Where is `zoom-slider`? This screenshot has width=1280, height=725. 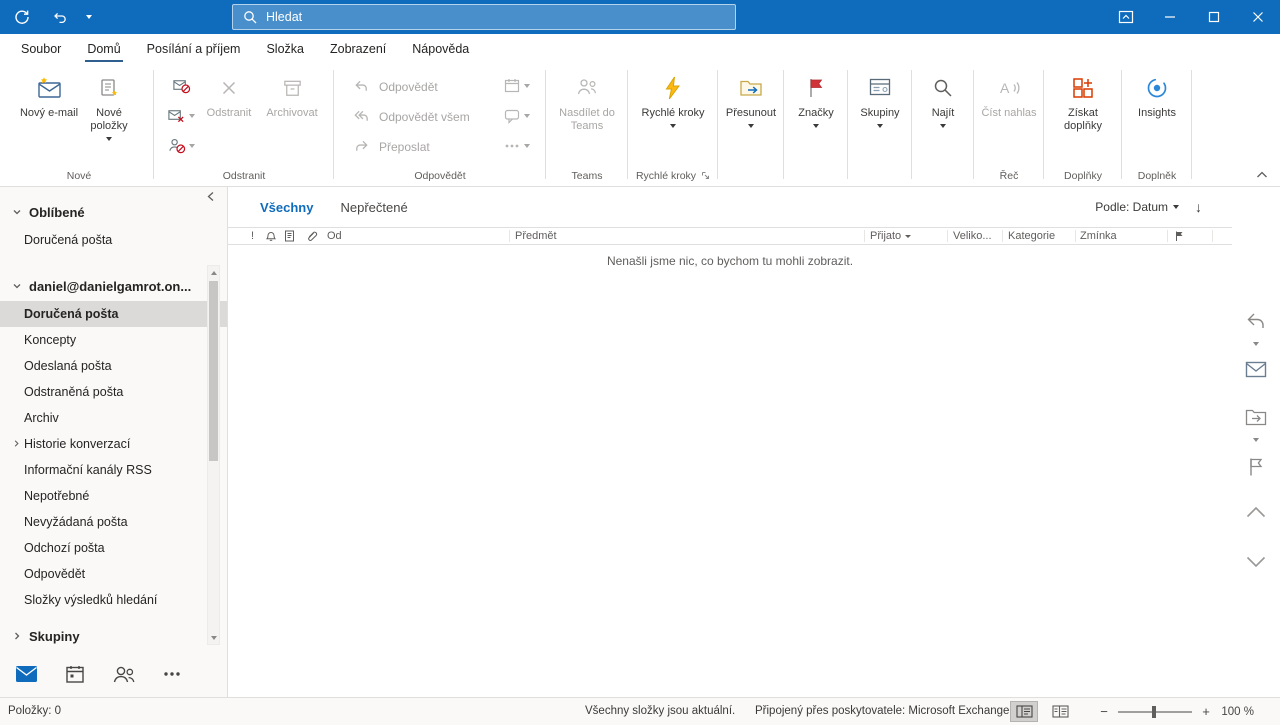 zoom-slider is located at coordinates (1155, 711).